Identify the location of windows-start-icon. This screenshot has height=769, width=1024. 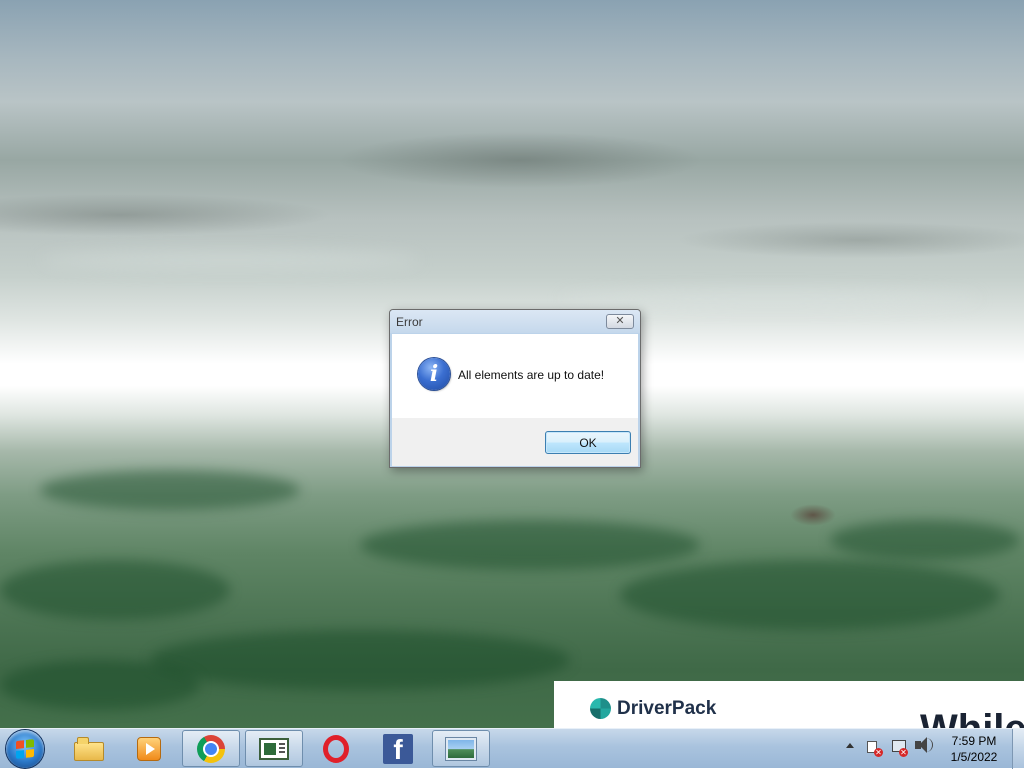
(25, 749).